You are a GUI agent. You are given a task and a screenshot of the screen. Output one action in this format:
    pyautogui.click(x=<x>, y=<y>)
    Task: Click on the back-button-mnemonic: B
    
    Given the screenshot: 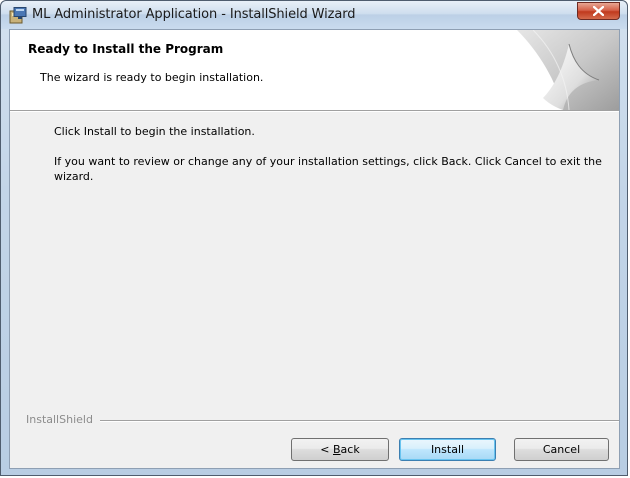 What is the action you would take?
    pyautogui.click(x=337, y=449)
    